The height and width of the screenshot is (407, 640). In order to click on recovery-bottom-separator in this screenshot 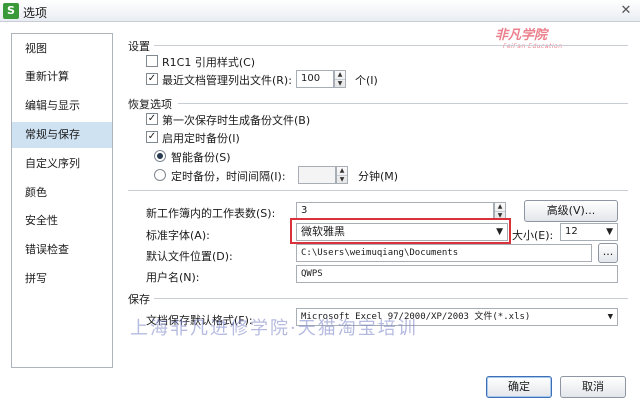, I will do `click(378, 190)`.